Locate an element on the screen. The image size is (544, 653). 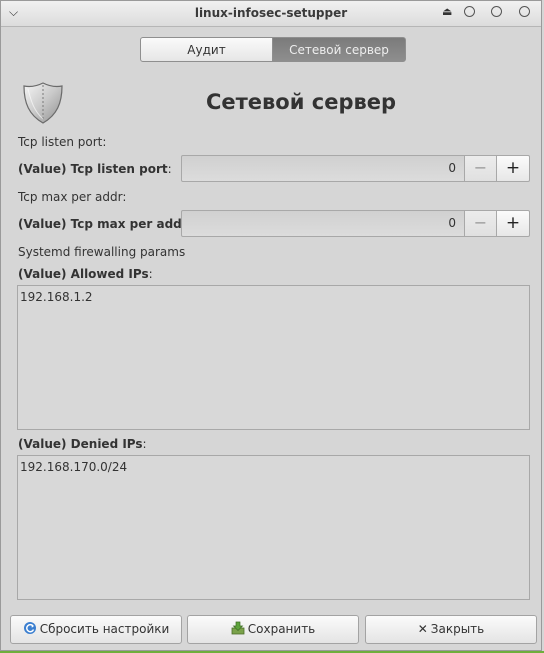
shield-icon is located at coordinates (43, 103).